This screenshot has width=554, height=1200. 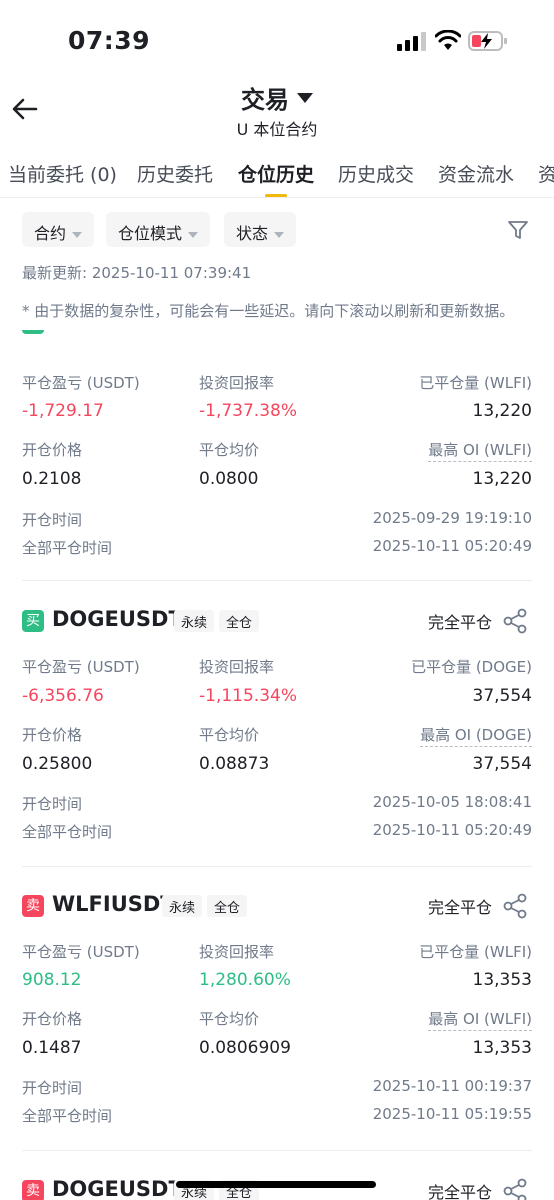 What do you see at coordinates (50, 233) in the screenshot?
I see `filter-contract-label: 合约` at bounding box center [50, 233].